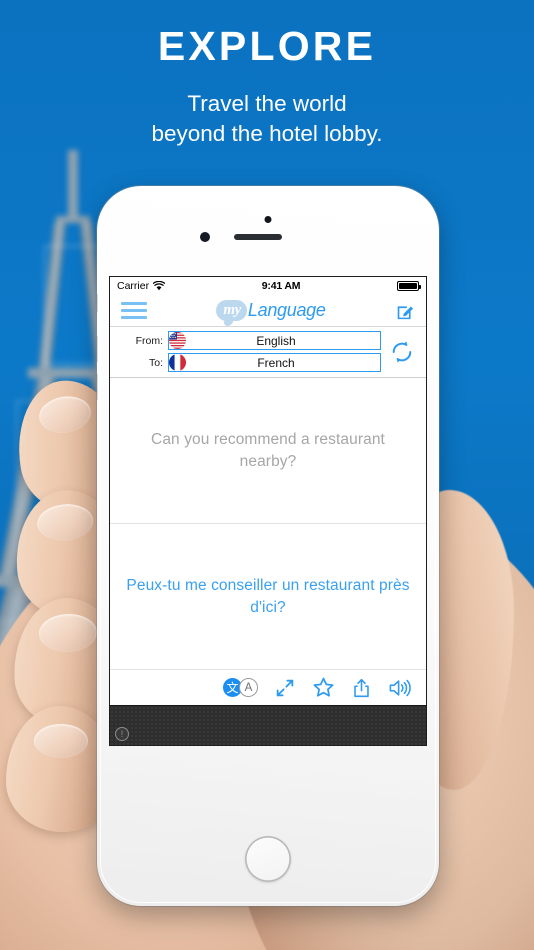  I want to click on swap-languages-icon, so click(402, 352).